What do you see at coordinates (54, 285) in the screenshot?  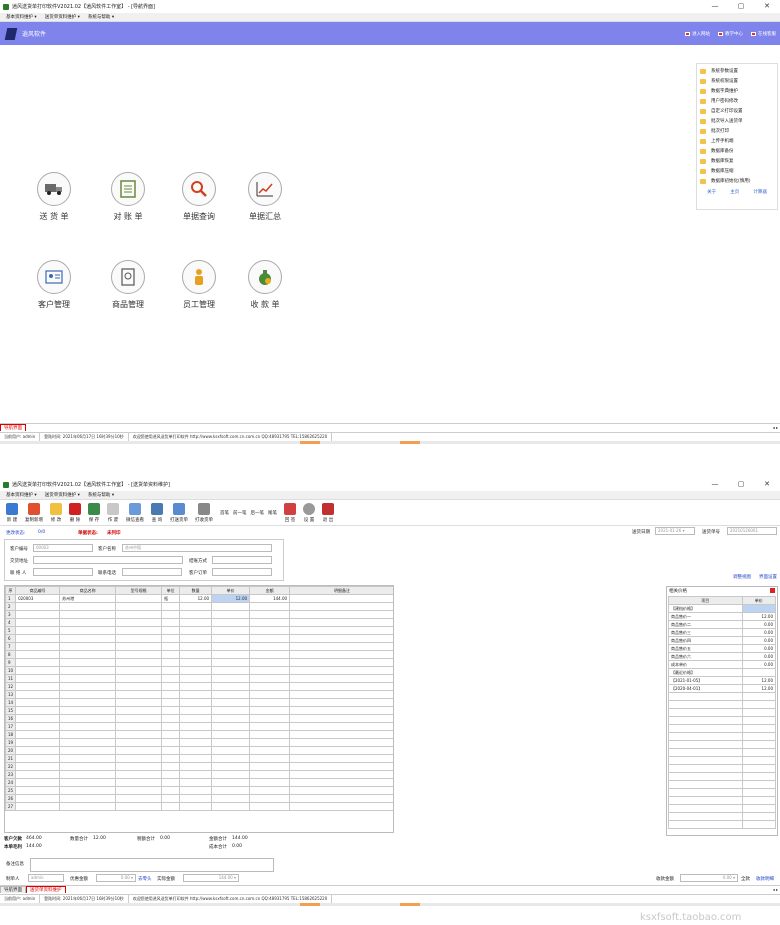 I see `tile-customer: 客户管理` at bounding box center [54, 285].